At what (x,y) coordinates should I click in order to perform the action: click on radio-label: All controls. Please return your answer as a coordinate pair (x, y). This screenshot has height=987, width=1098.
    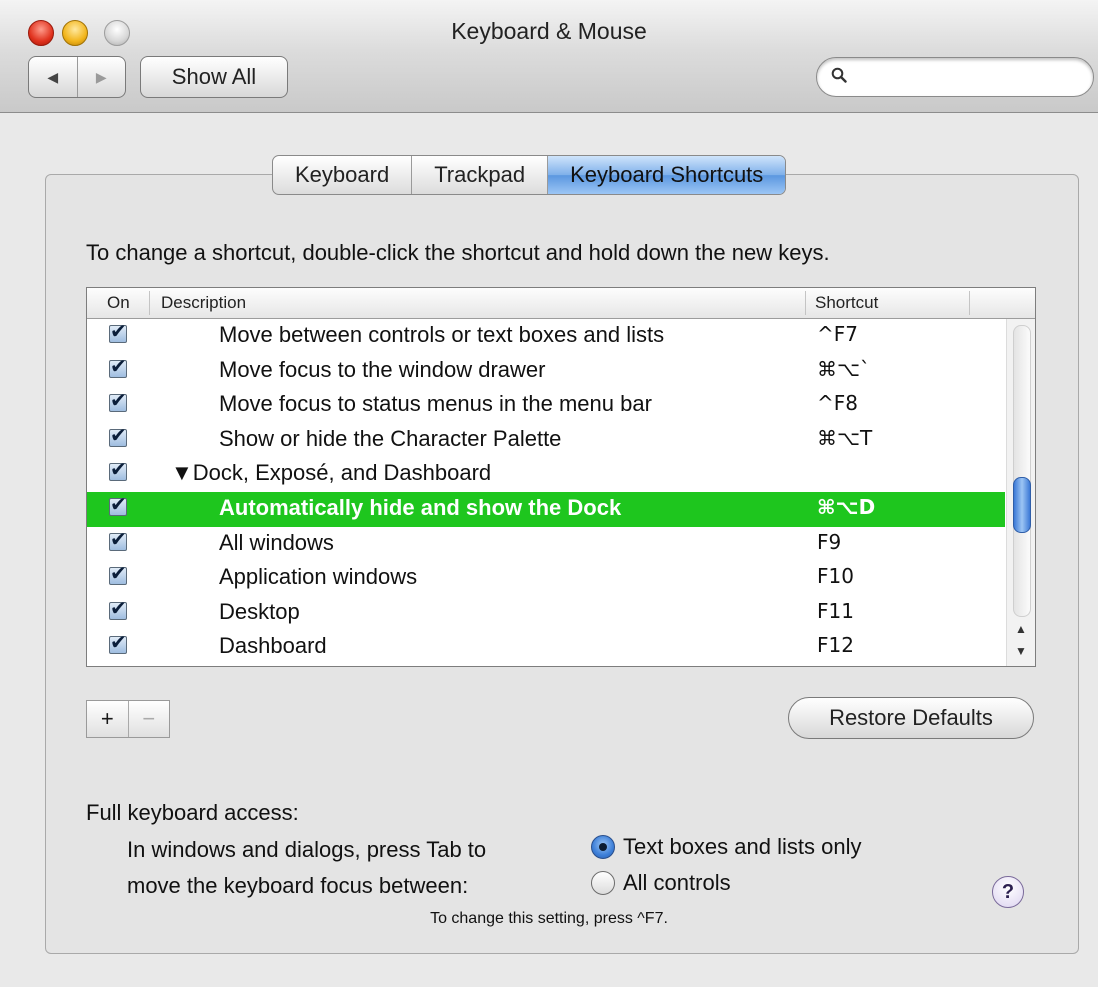
    Looking at the image, I should click on (677, 882).